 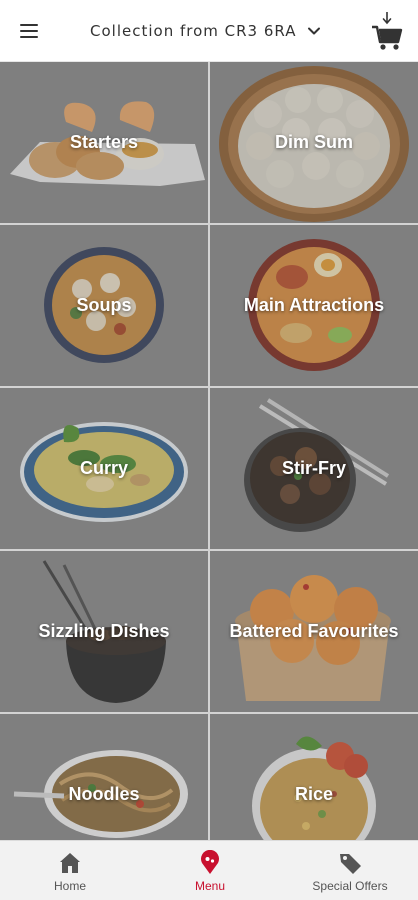 I want to click on map-pin-icon, so click(x=210, y=861).